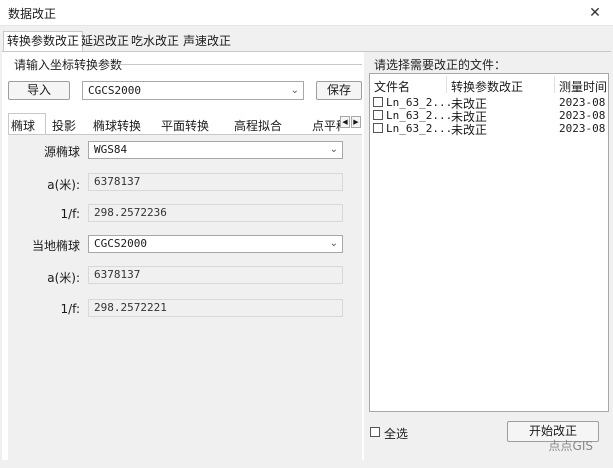 This screenshot has width=613, height=468. I want to click on import-button: 导入, so click(39, 90).